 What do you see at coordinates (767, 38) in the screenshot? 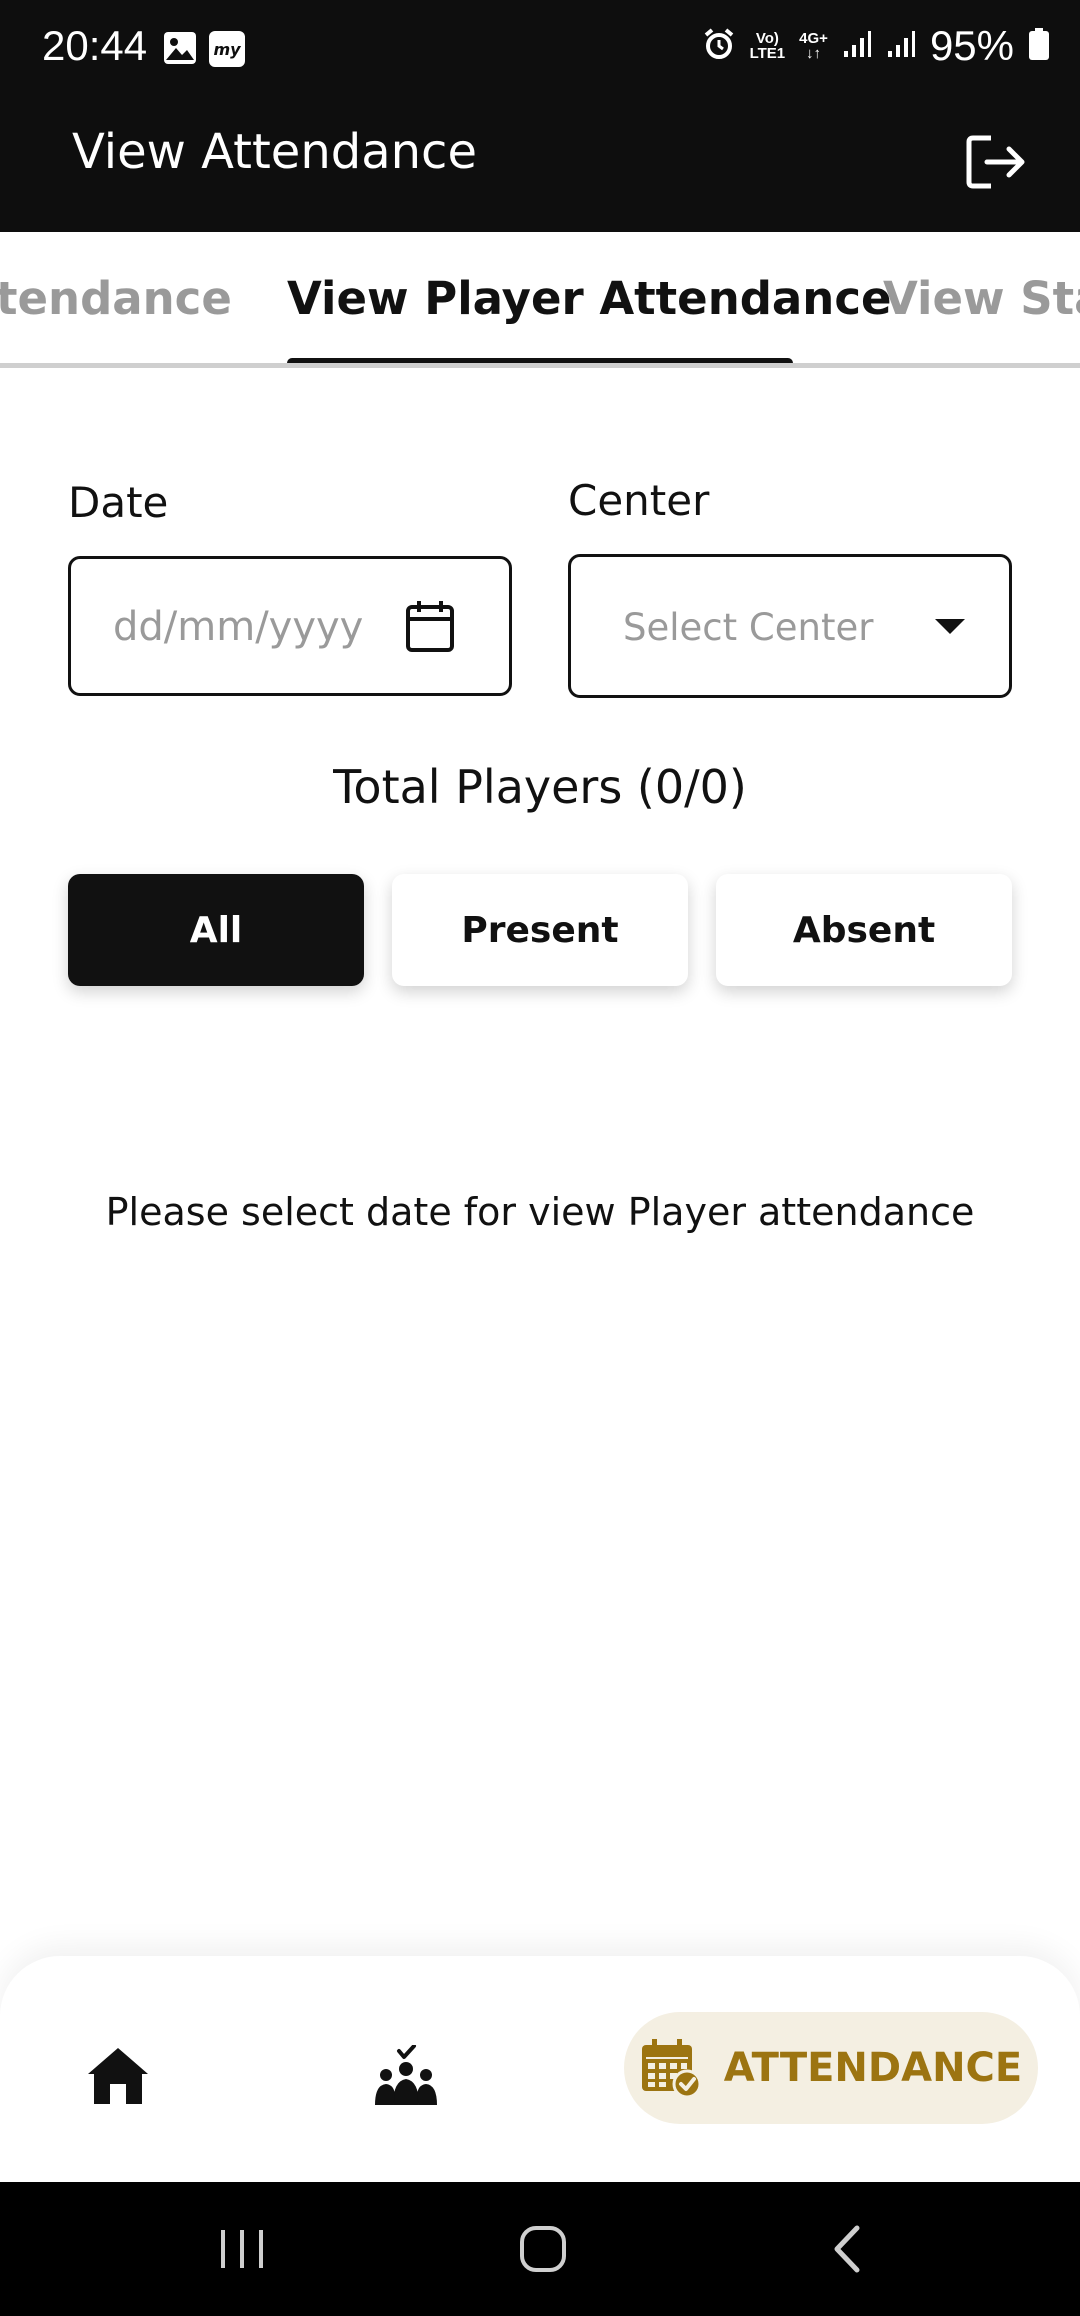
I see `volte-top: Vo)` at bounding box center [767, 38].